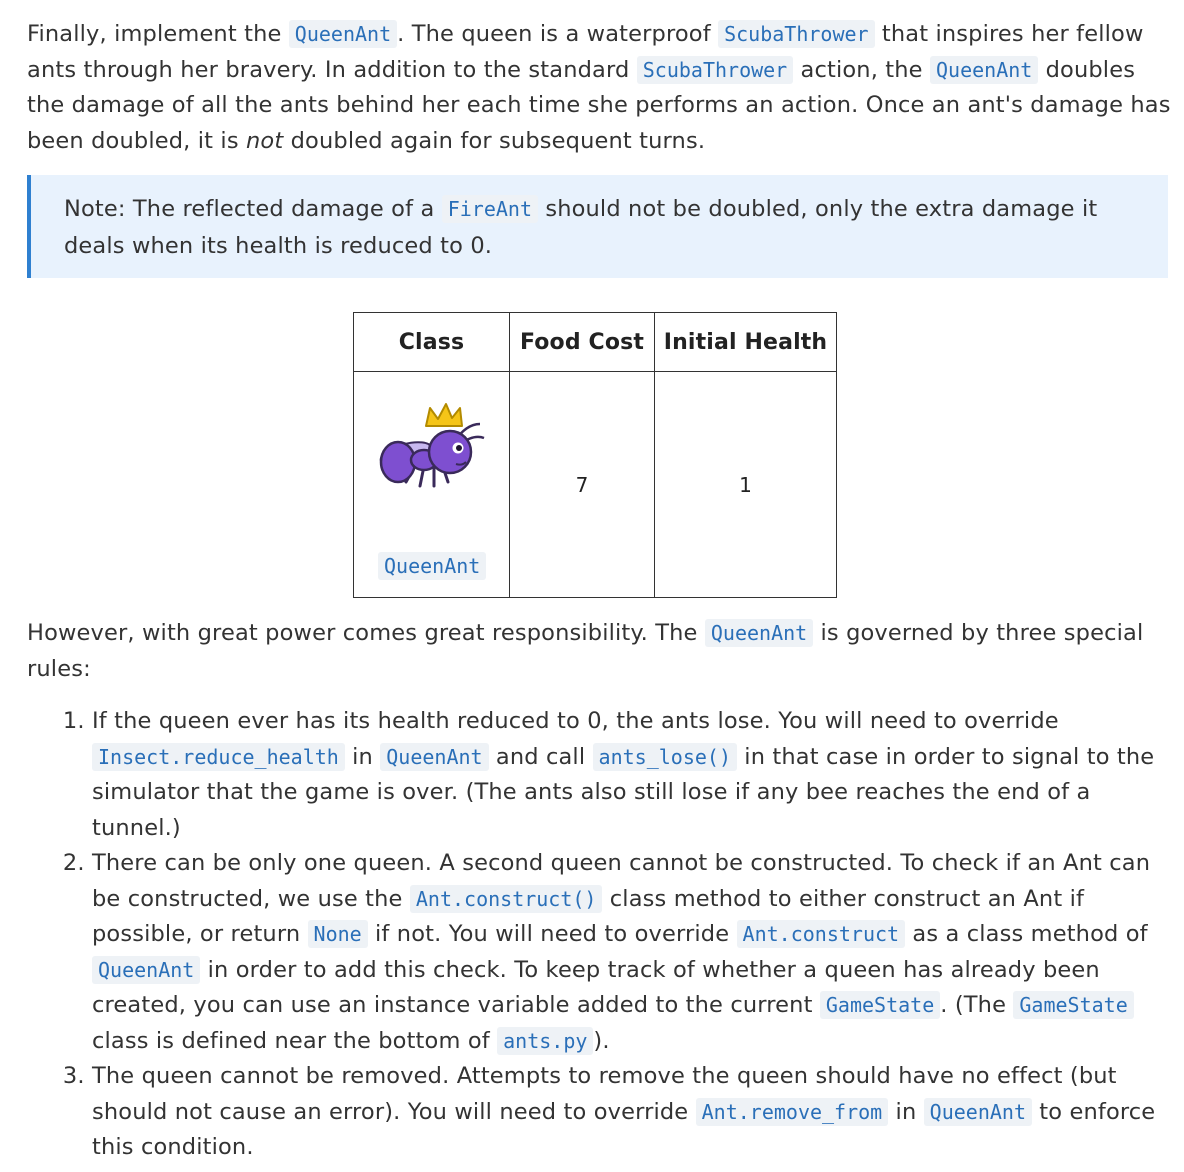  I want to click on code-ants-py: ants.py, so click(545, 1040).